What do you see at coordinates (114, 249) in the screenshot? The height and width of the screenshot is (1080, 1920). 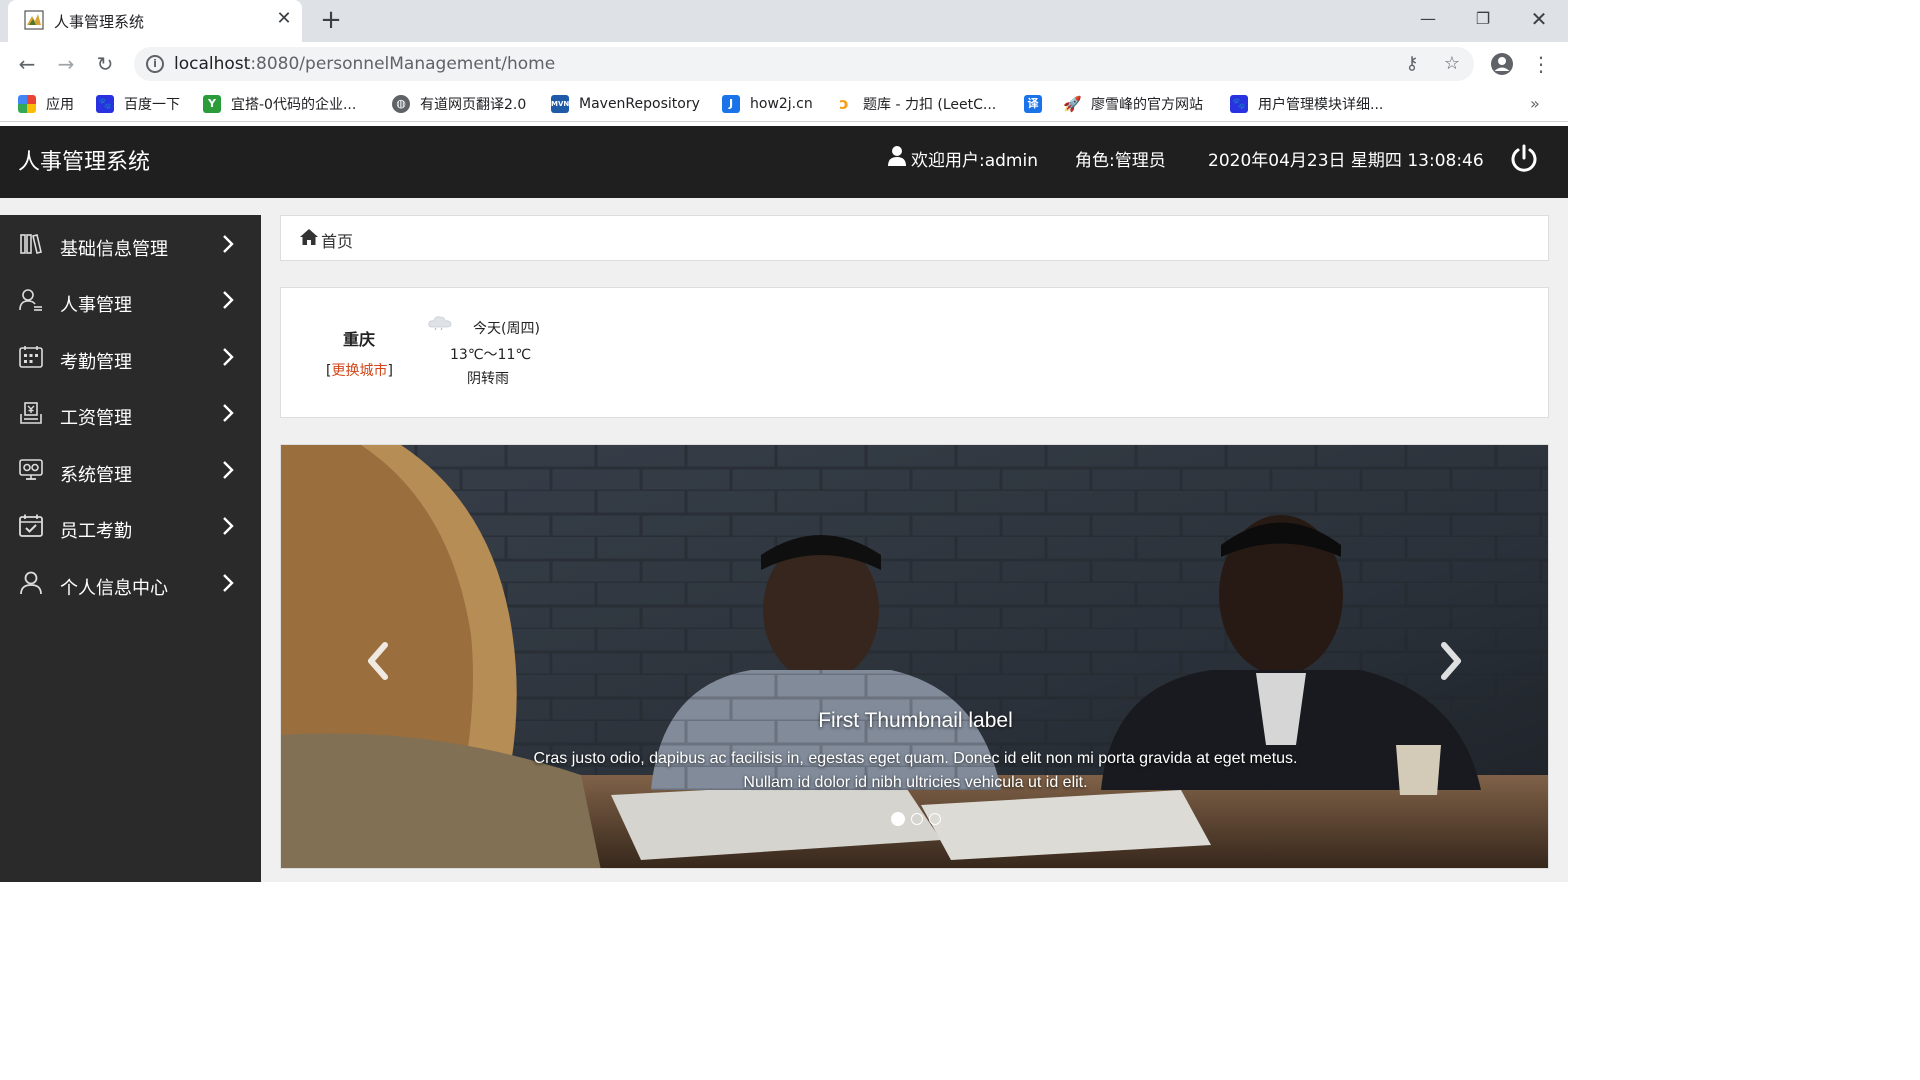 I see `sidebar-item-label: 基础信息管理` at bounding box center [114, 249].